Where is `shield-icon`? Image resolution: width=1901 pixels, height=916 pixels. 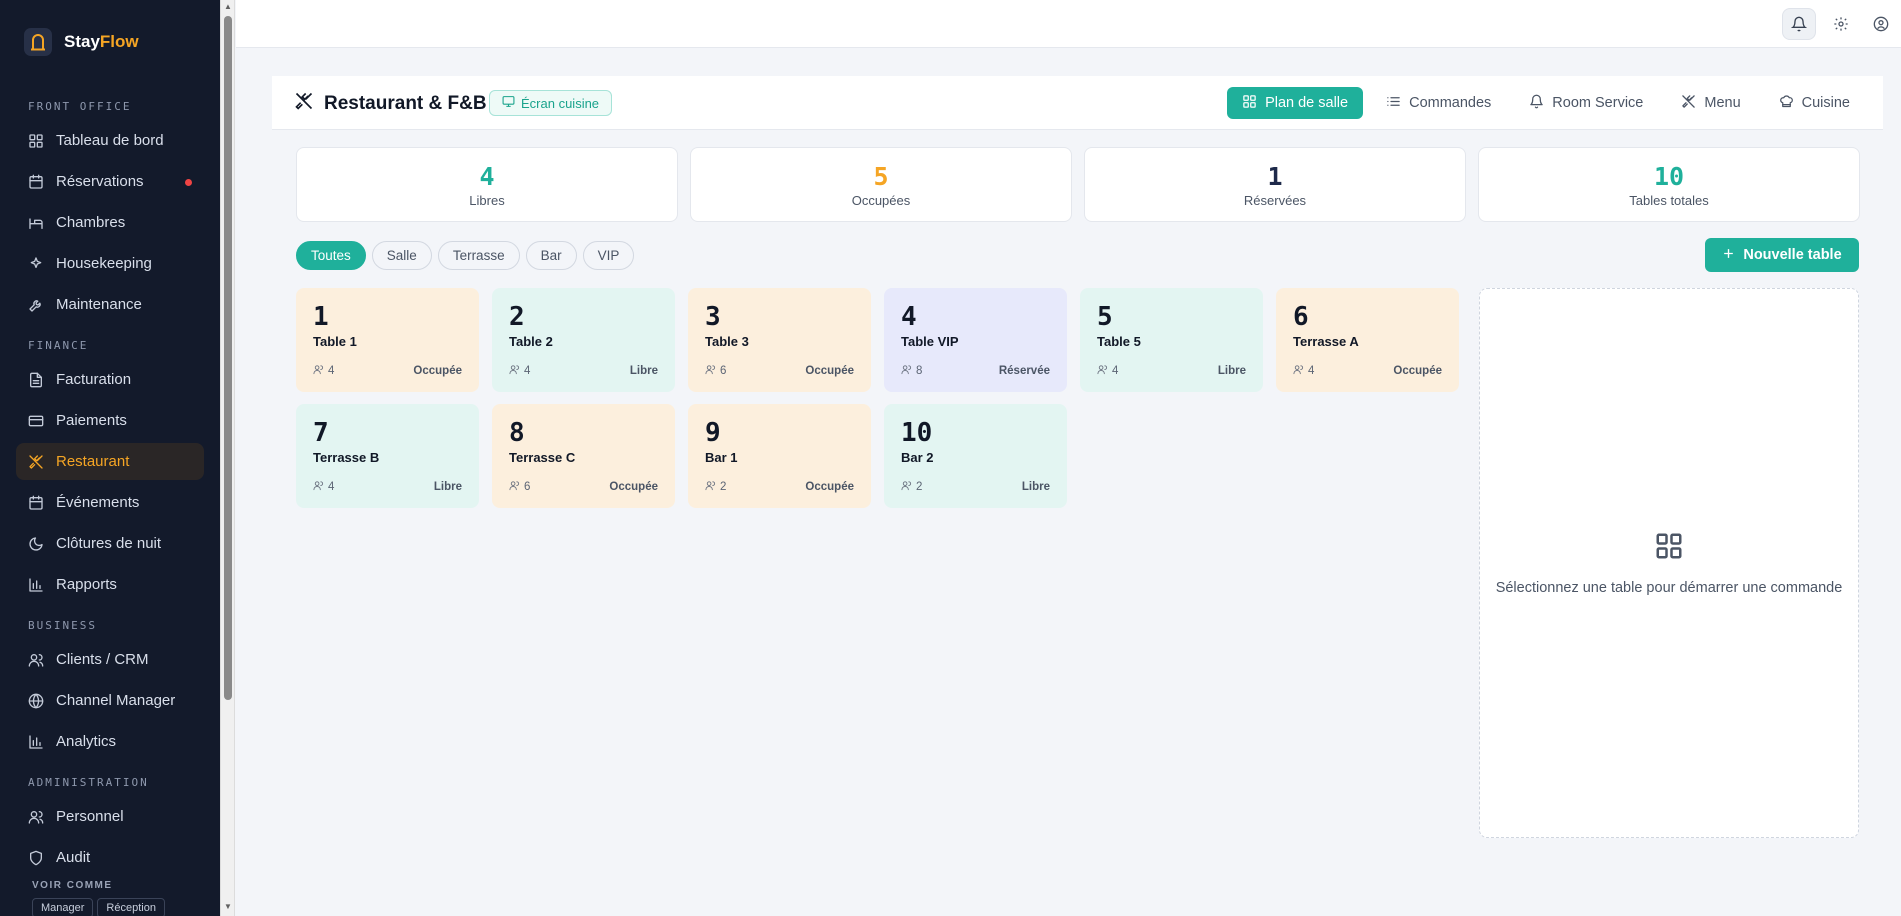
shield-icon is located at coordinates (36, 858).